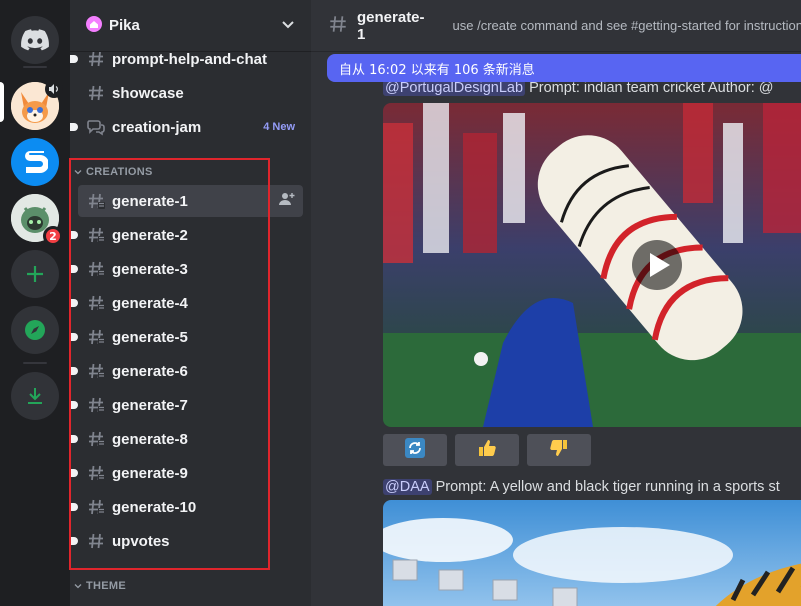  What do you see at coordinates (189, 59) in the screenshot?
I see `channel-label: prompt-help-and-chat` at bounding box center [189, 59].